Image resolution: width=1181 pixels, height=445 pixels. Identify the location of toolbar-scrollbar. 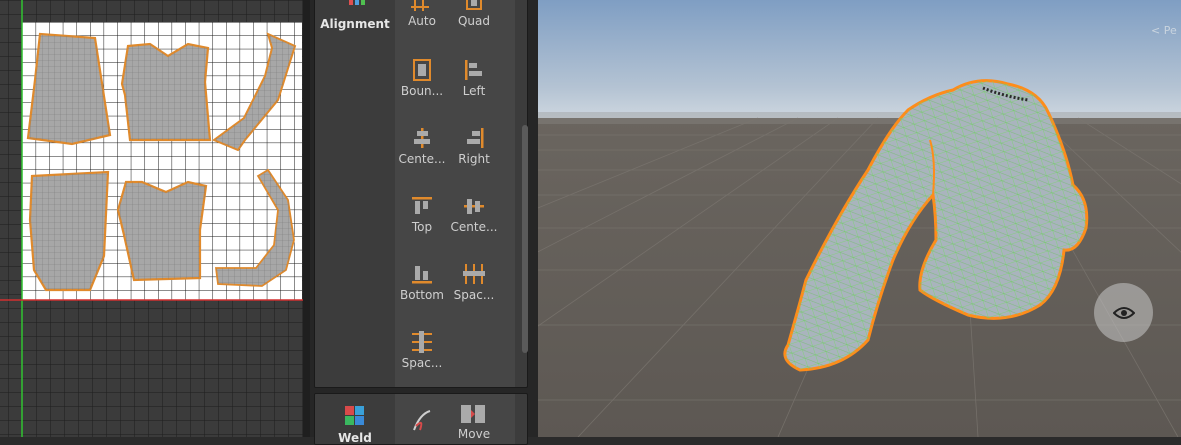
(525, 239).